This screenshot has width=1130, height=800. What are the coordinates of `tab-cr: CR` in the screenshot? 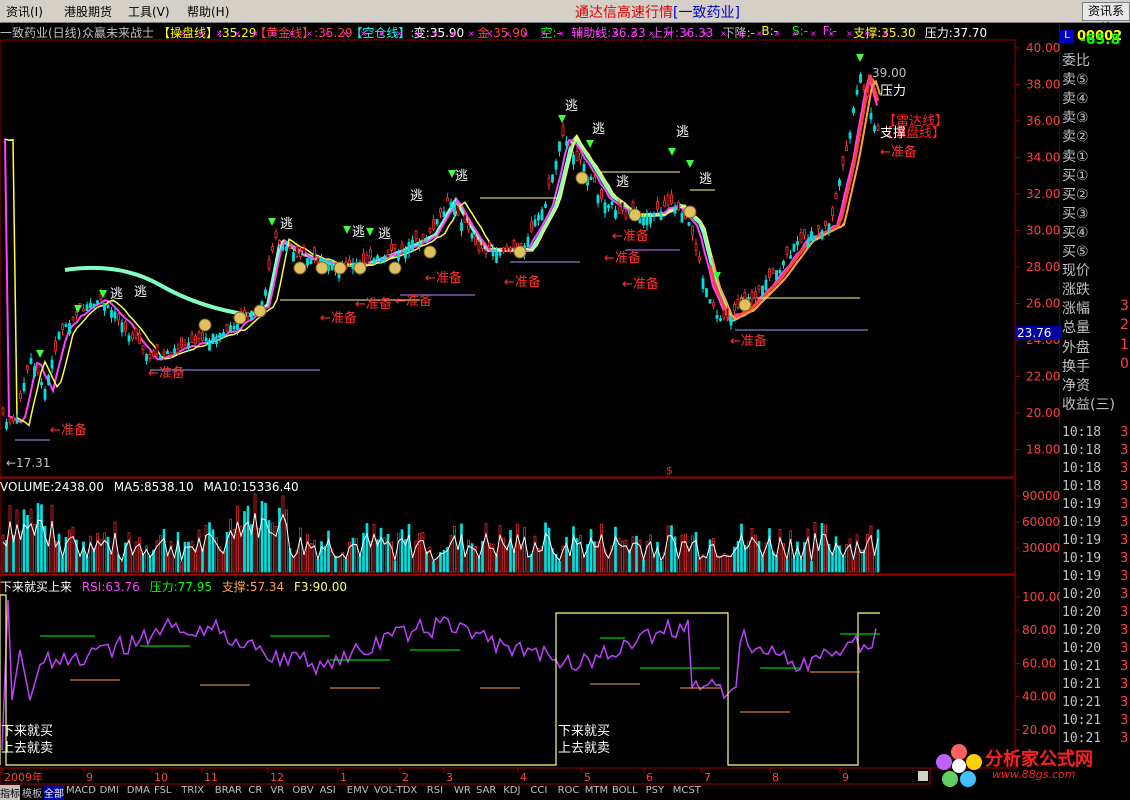 It's located at (255, 790).